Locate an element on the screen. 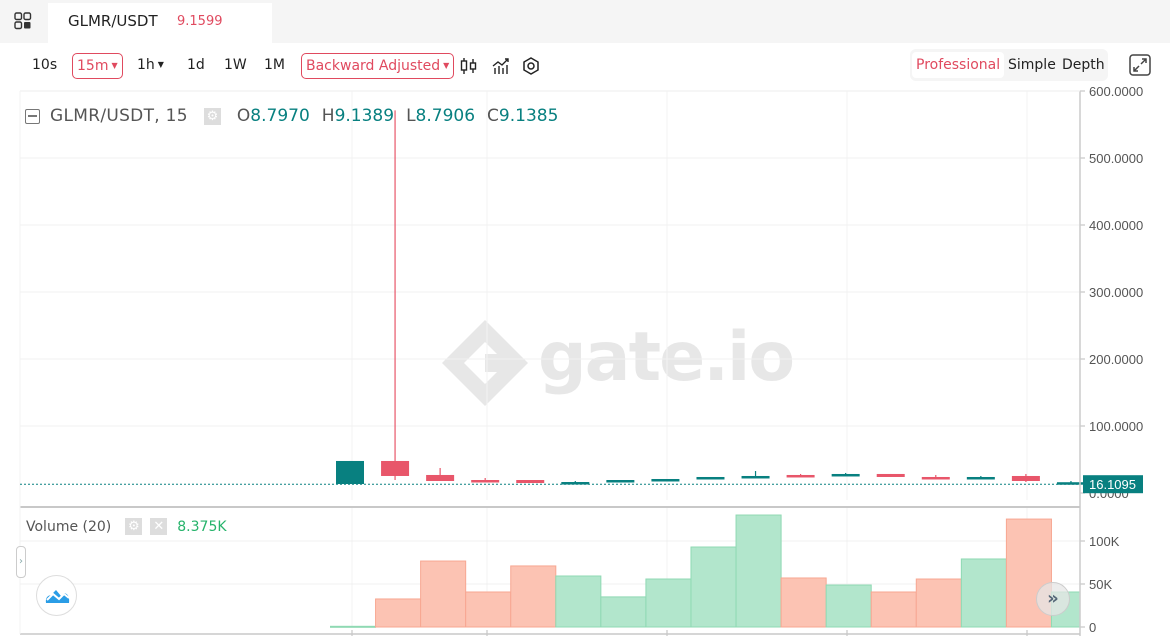 This screenshot has height=640, width=1170. legend-low-label: L is located at coordinates (411, 116).